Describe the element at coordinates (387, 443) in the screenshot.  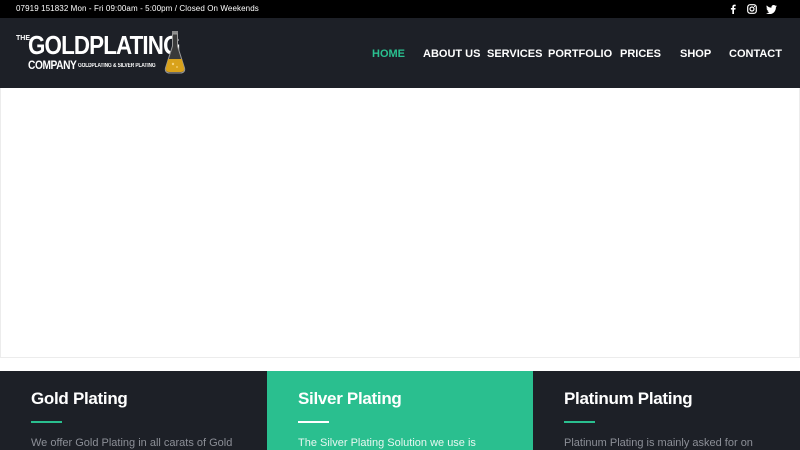
I see `feature-text: The Silver Plating Solution we use is` at that location.